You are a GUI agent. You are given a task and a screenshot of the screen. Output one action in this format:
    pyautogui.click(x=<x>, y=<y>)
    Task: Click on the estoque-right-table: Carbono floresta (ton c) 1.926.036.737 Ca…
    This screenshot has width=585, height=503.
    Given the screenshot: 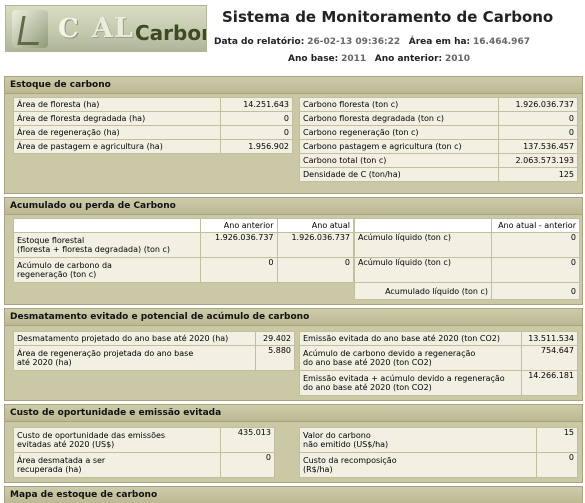 What is the action you would take?
    pyautogui.click(x=438, y=139)
    